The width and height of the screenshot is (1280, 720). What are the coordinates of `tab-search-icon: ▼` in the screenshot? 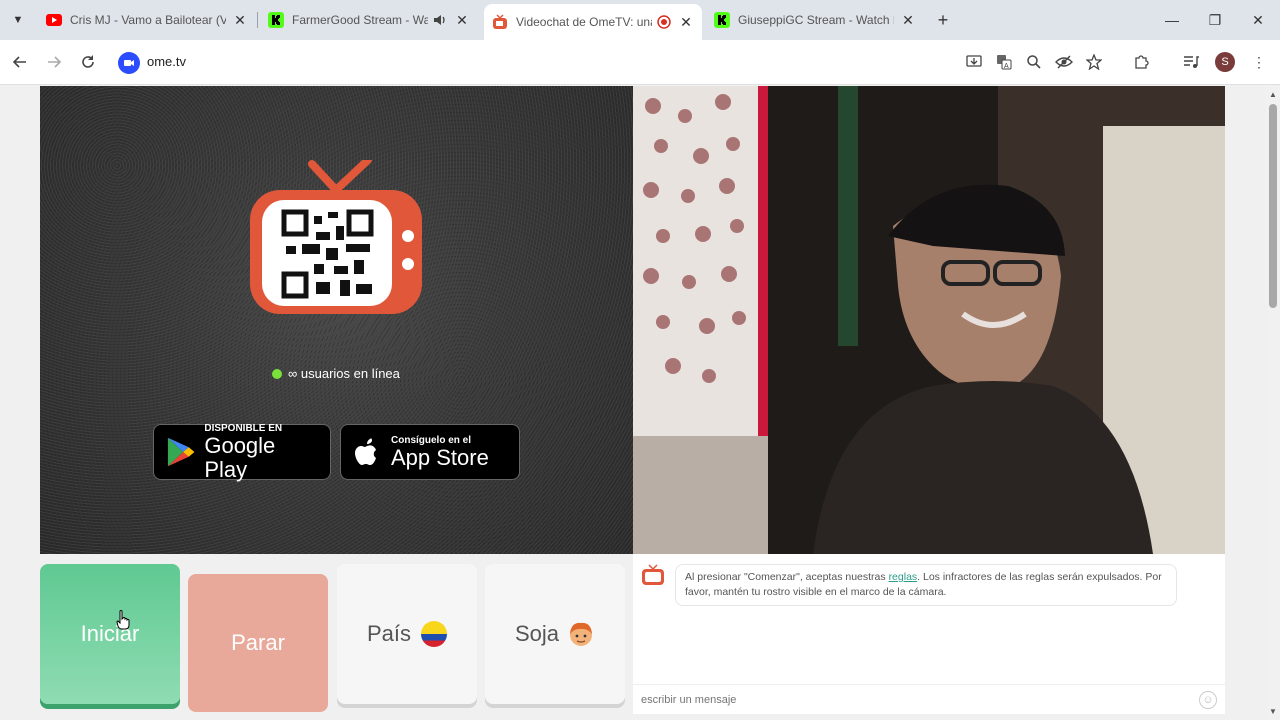 It's located at (18, 20).